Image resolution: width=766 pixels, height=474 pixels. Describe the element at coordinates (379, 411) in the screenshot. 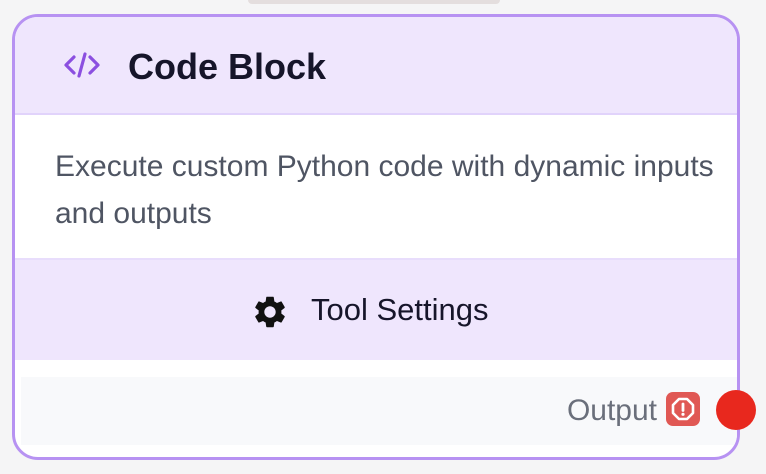

I see `output-row: Output` at that location.